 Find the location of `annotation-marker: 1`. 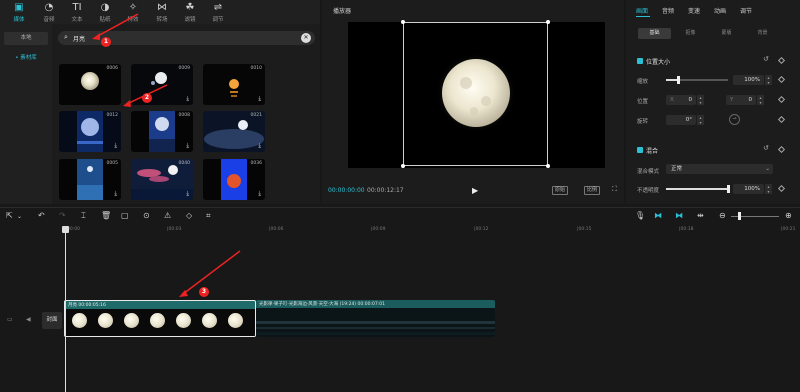

annotation-marker: 1 is located at coordinates (106, 42).